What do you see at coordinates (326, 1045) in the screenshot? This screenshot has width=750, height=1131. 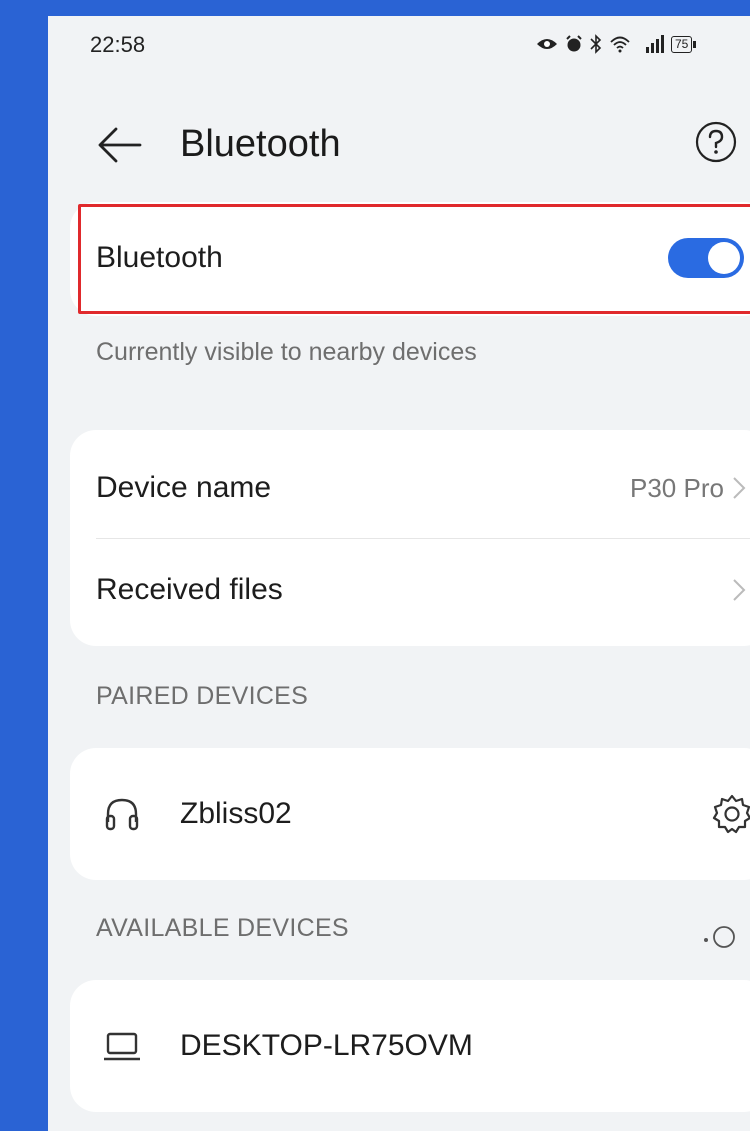 I see `device-name: DESKTOP-LR75OVM` at bounding box center [326, 1045].